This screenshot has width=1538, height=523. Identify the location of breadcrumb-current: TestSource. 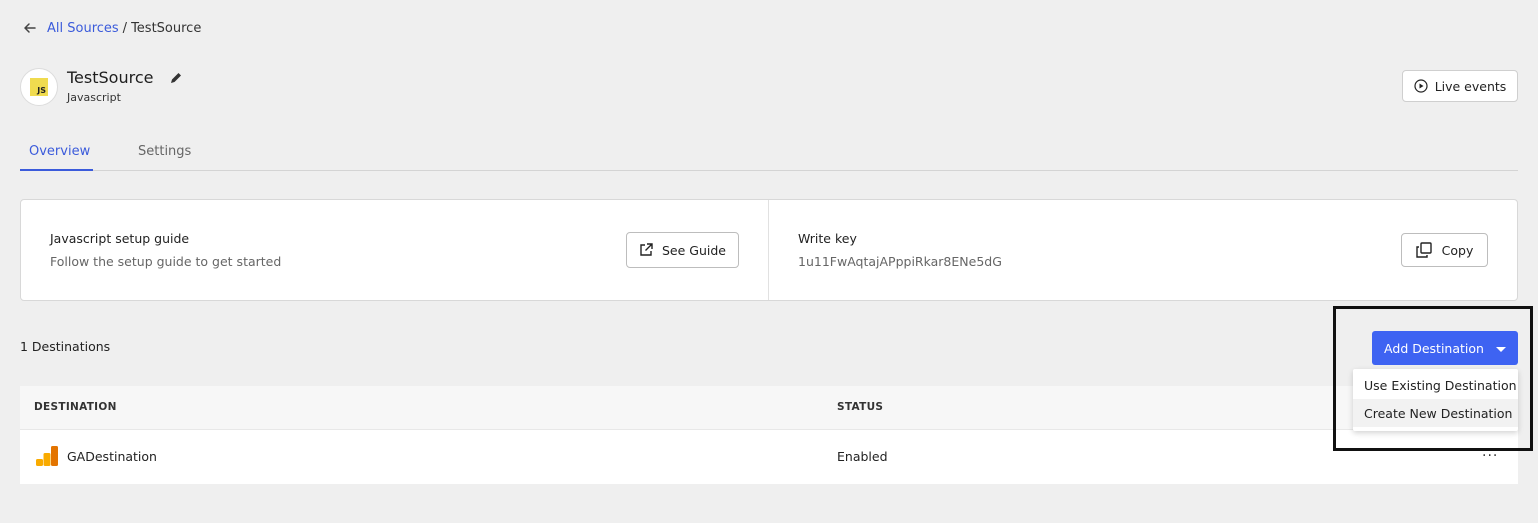
(166, 28).